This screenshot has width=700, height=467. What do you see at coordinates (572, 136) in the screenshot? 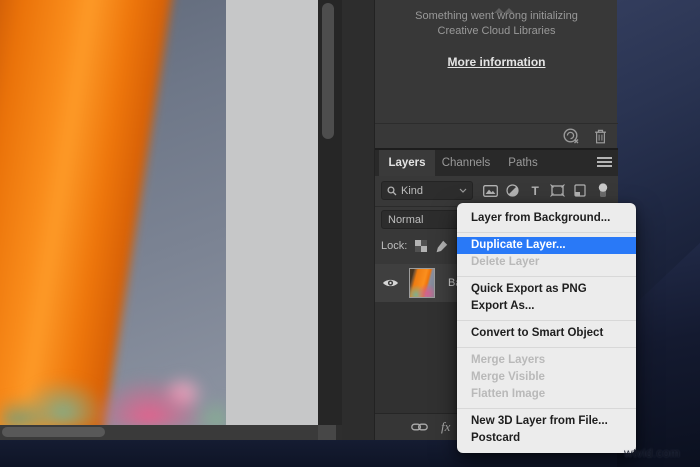
I see `creative-cloud-error-icon` at bounding box center [572, 136].